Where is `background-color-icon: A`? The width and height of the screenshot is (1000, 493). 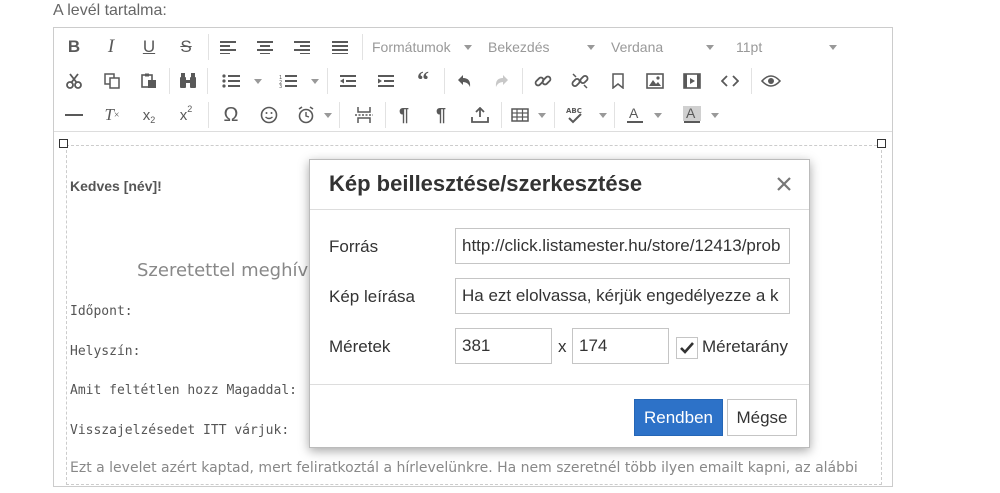
background-color-icon: A is located at coordinates (692, 115).